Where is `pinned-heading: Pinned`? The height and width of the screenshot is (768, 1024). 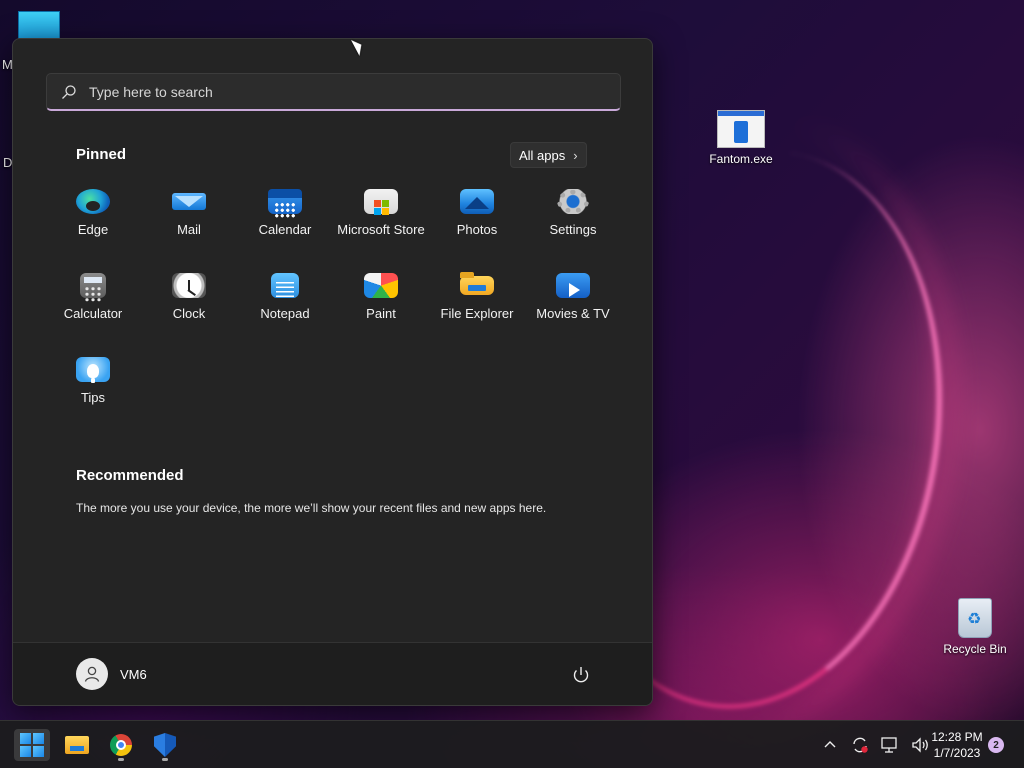 pinned-heading: Pinned is located at coordinates (101, 154).